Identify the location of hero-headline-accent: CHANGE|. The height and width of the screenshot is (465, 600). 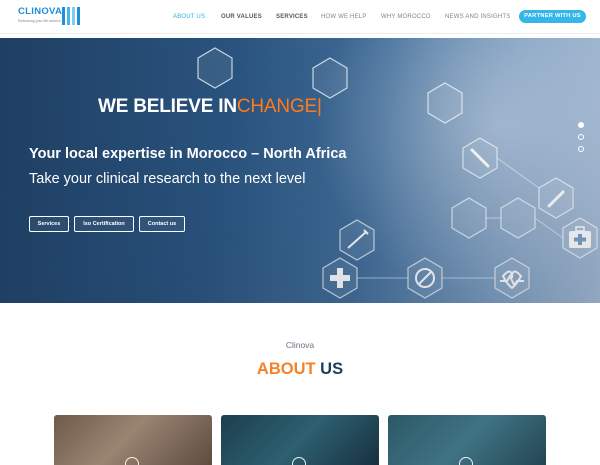
(279, 106).